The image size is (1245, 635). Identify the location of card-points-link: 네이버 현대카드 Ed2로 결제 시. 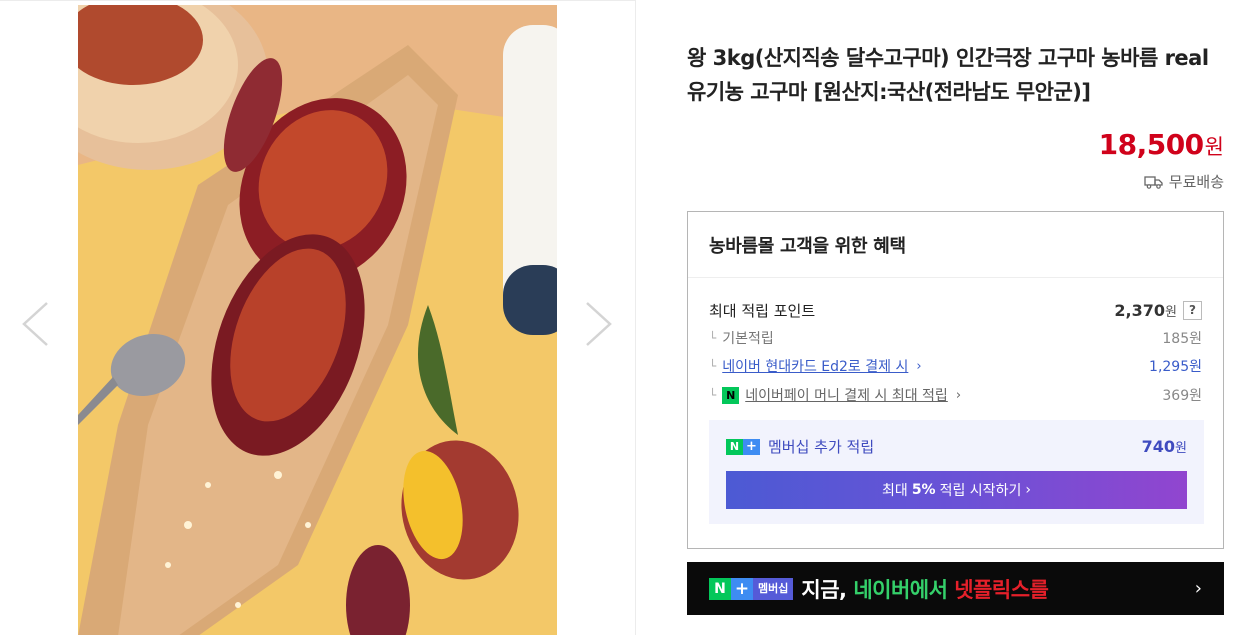
(815, 366).